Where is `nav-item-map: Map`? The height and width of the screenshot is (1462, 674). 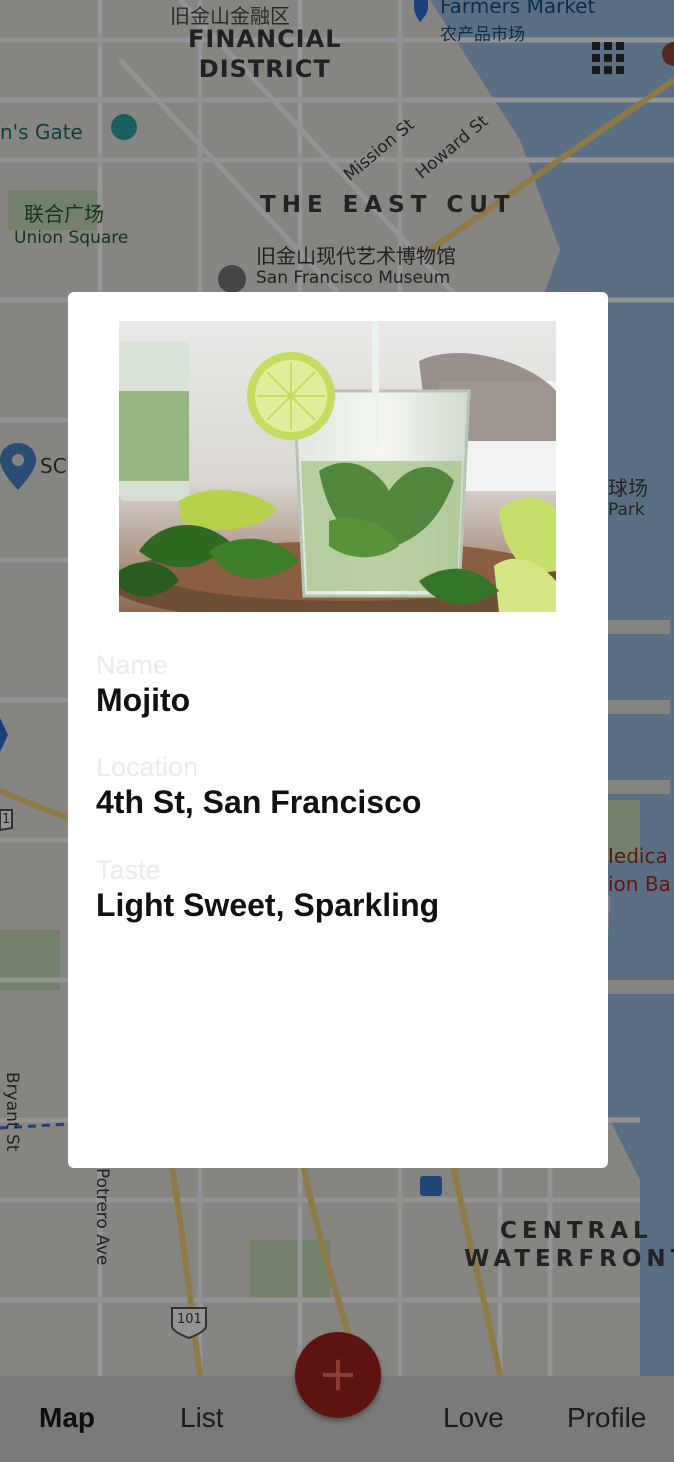 nav-item-map: Map is located at coordinates (67, 1418).